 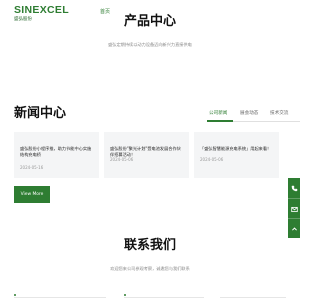 I want to click on news-card: 「盛弘智慧能源充电系统」用起来看！ 2024-05-06, so click(x=236, y=155).